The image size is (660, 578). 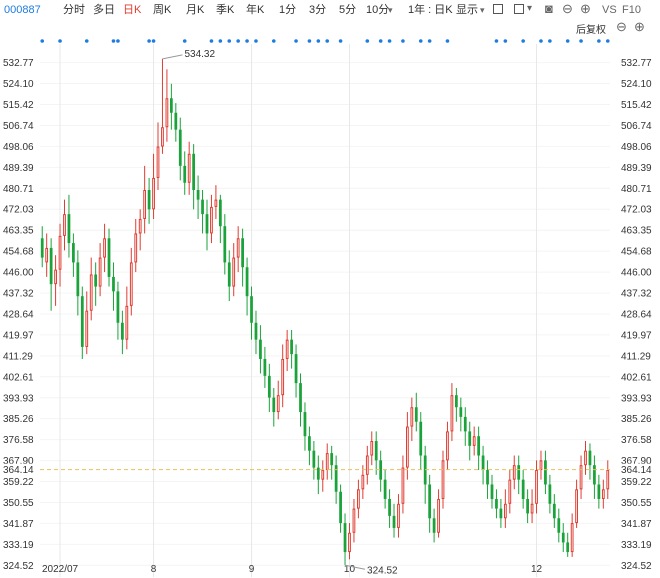 What do you see at coordinates (631, 10) in the screenshot?
I see `f10-button: F10` at bounding box center [631, 10].